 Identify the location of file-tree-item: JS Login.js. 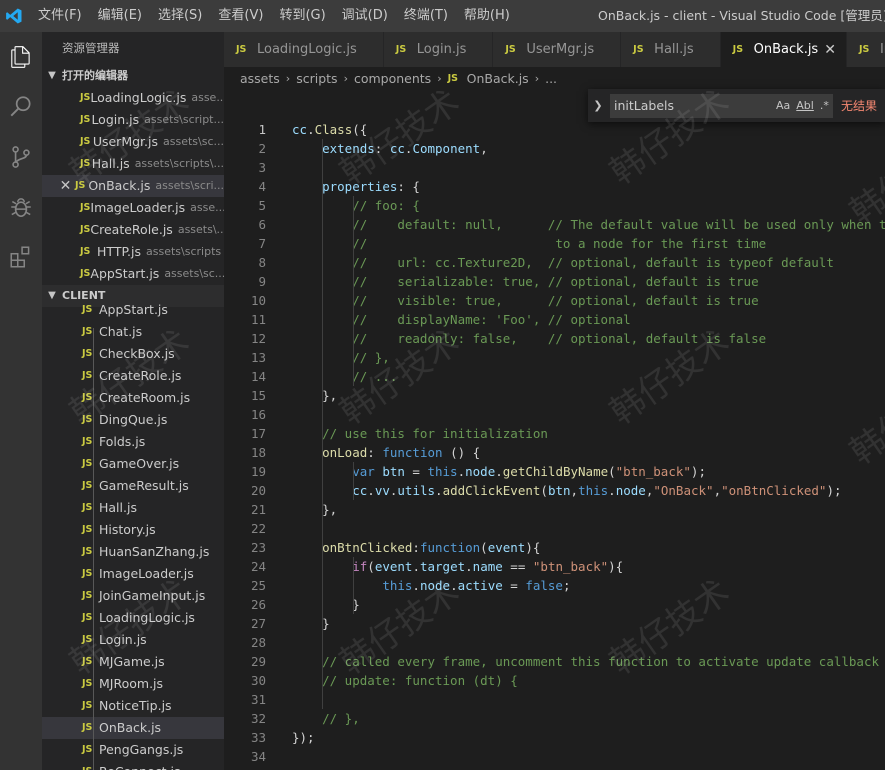
(133, 640).